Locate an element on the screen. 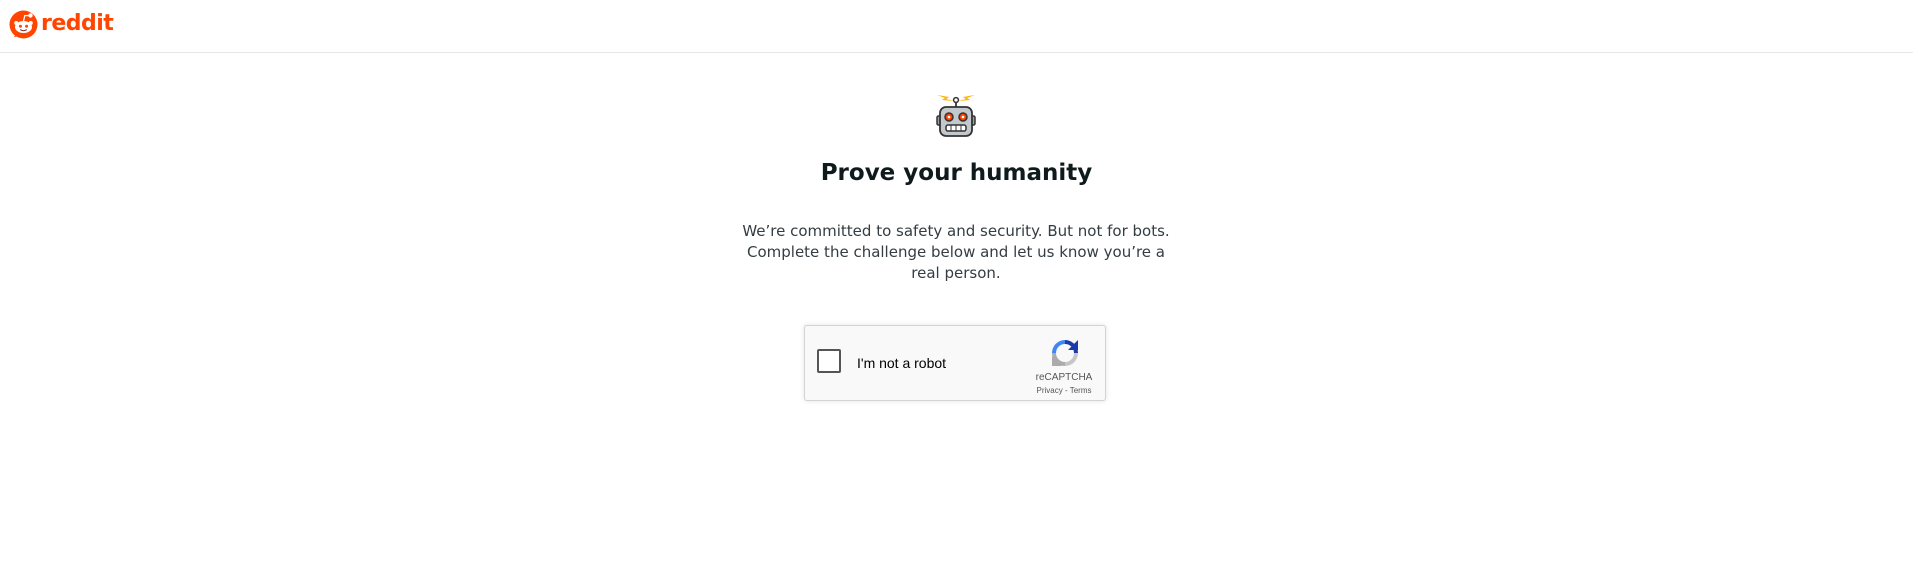  reddit-wordmark: reddit is located at coordinates (77, 23).